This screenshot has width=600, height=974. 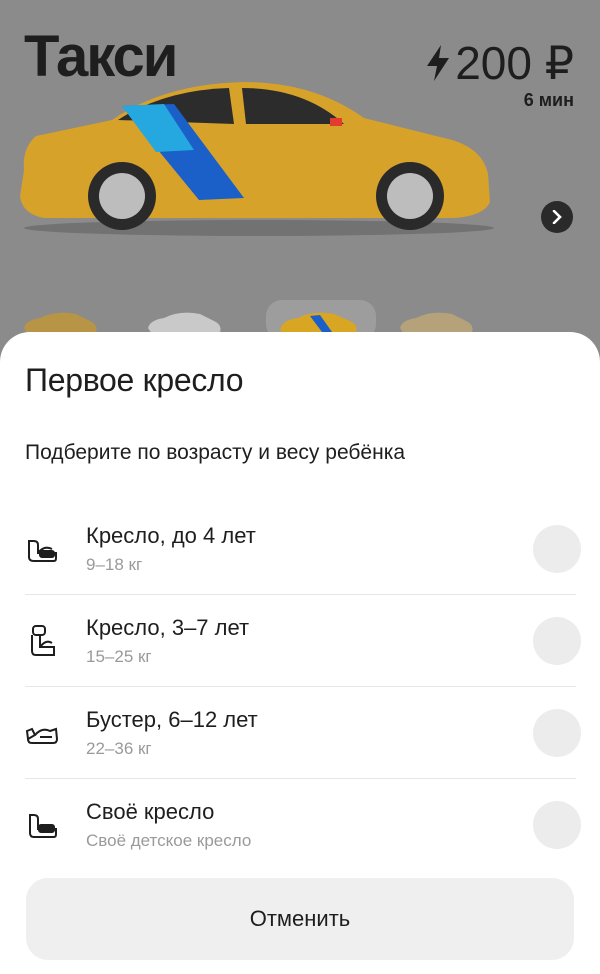 What do you see at coordinates (150, 811) in the screenshot?
I see `option-label: Своё кресло` at bounding box center [150, 811].